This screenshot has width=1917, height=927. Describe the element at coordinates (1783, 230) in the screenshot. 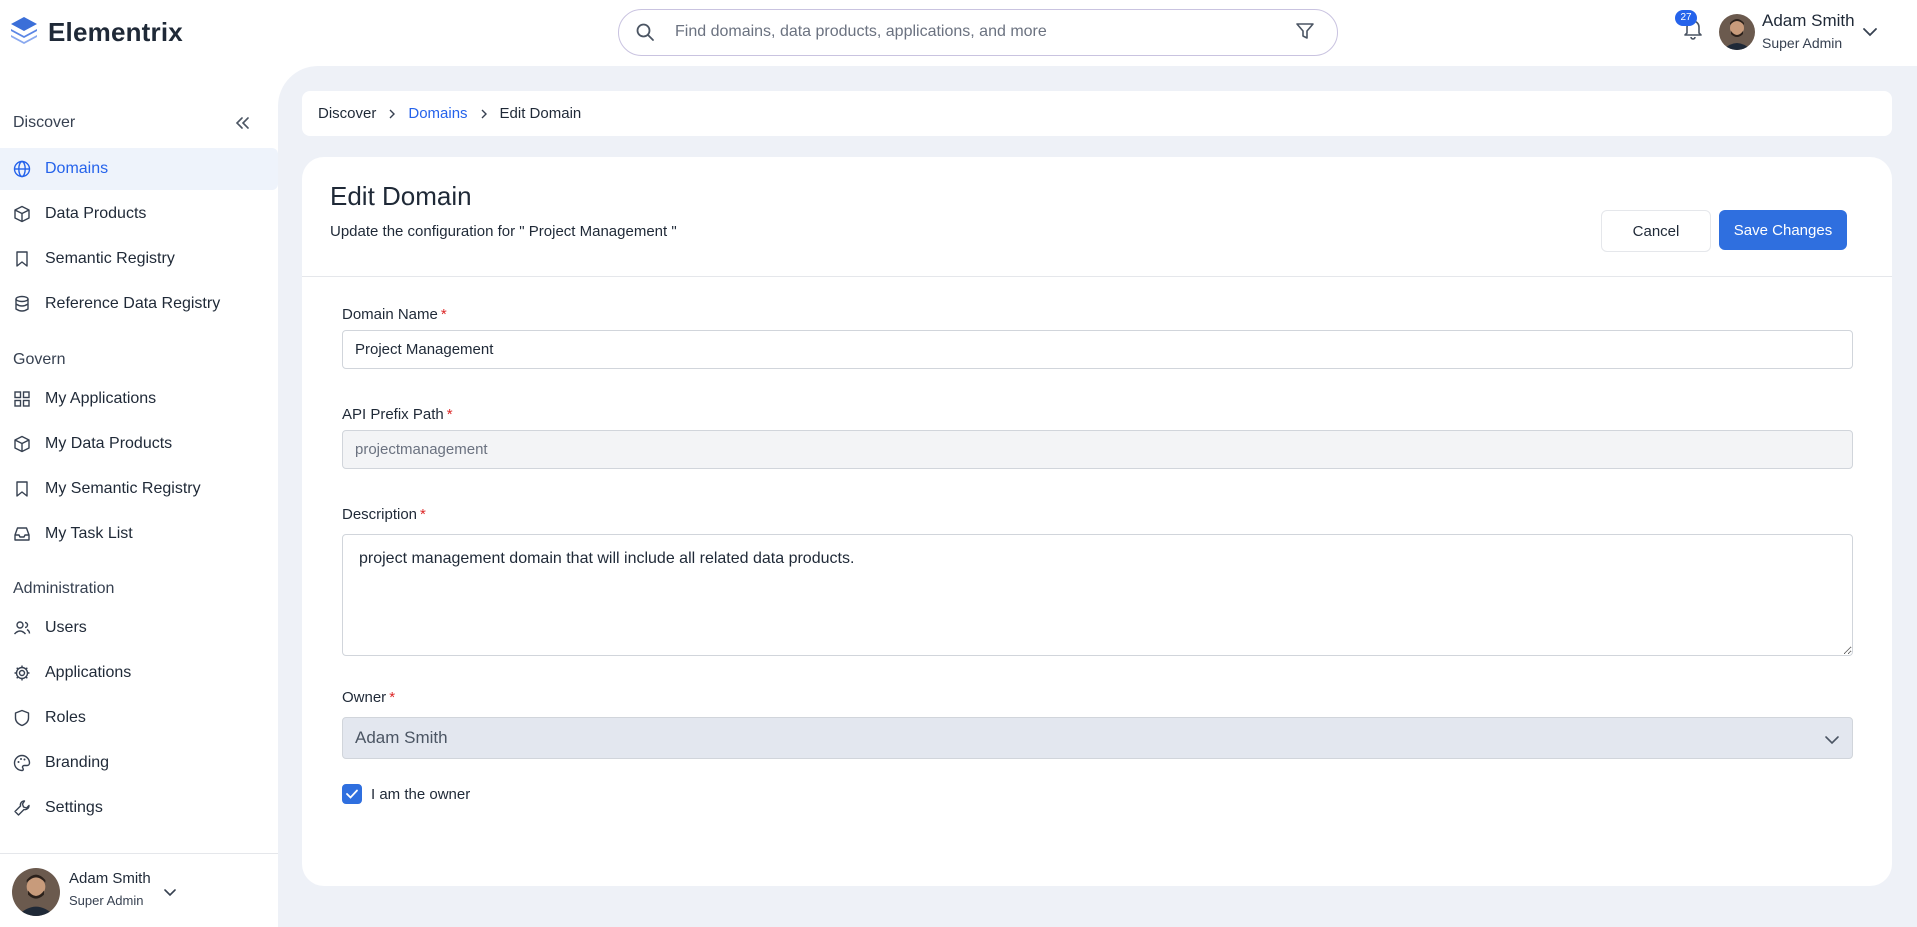

I see `save-changes-button: Save Changes` at that location.